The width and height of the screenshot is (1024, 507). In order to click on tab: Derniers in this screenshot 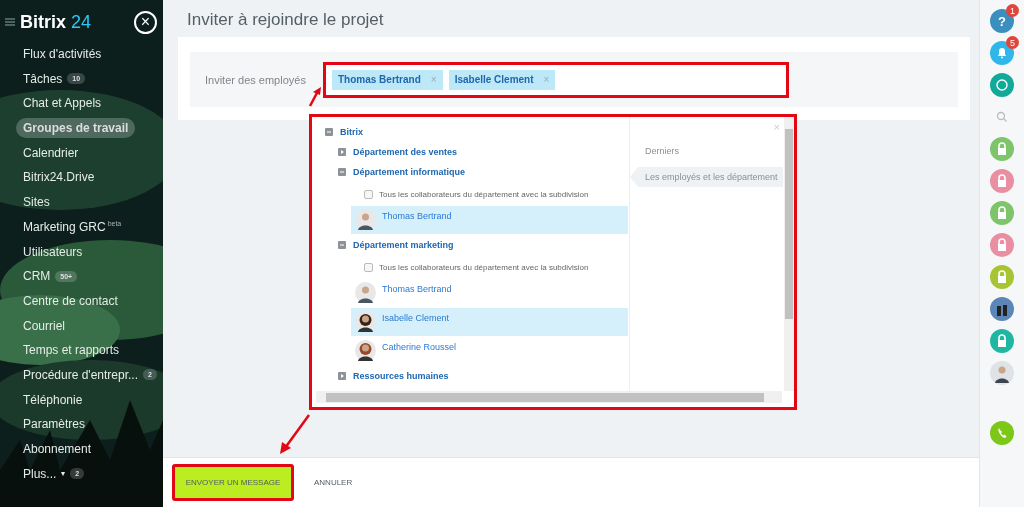, I will do `click(706, 151)`.